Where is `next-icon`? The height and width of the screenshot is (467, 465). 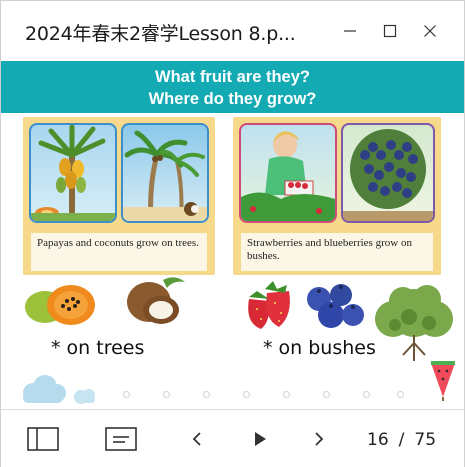
next-icon is located at coordinates (319, 439).